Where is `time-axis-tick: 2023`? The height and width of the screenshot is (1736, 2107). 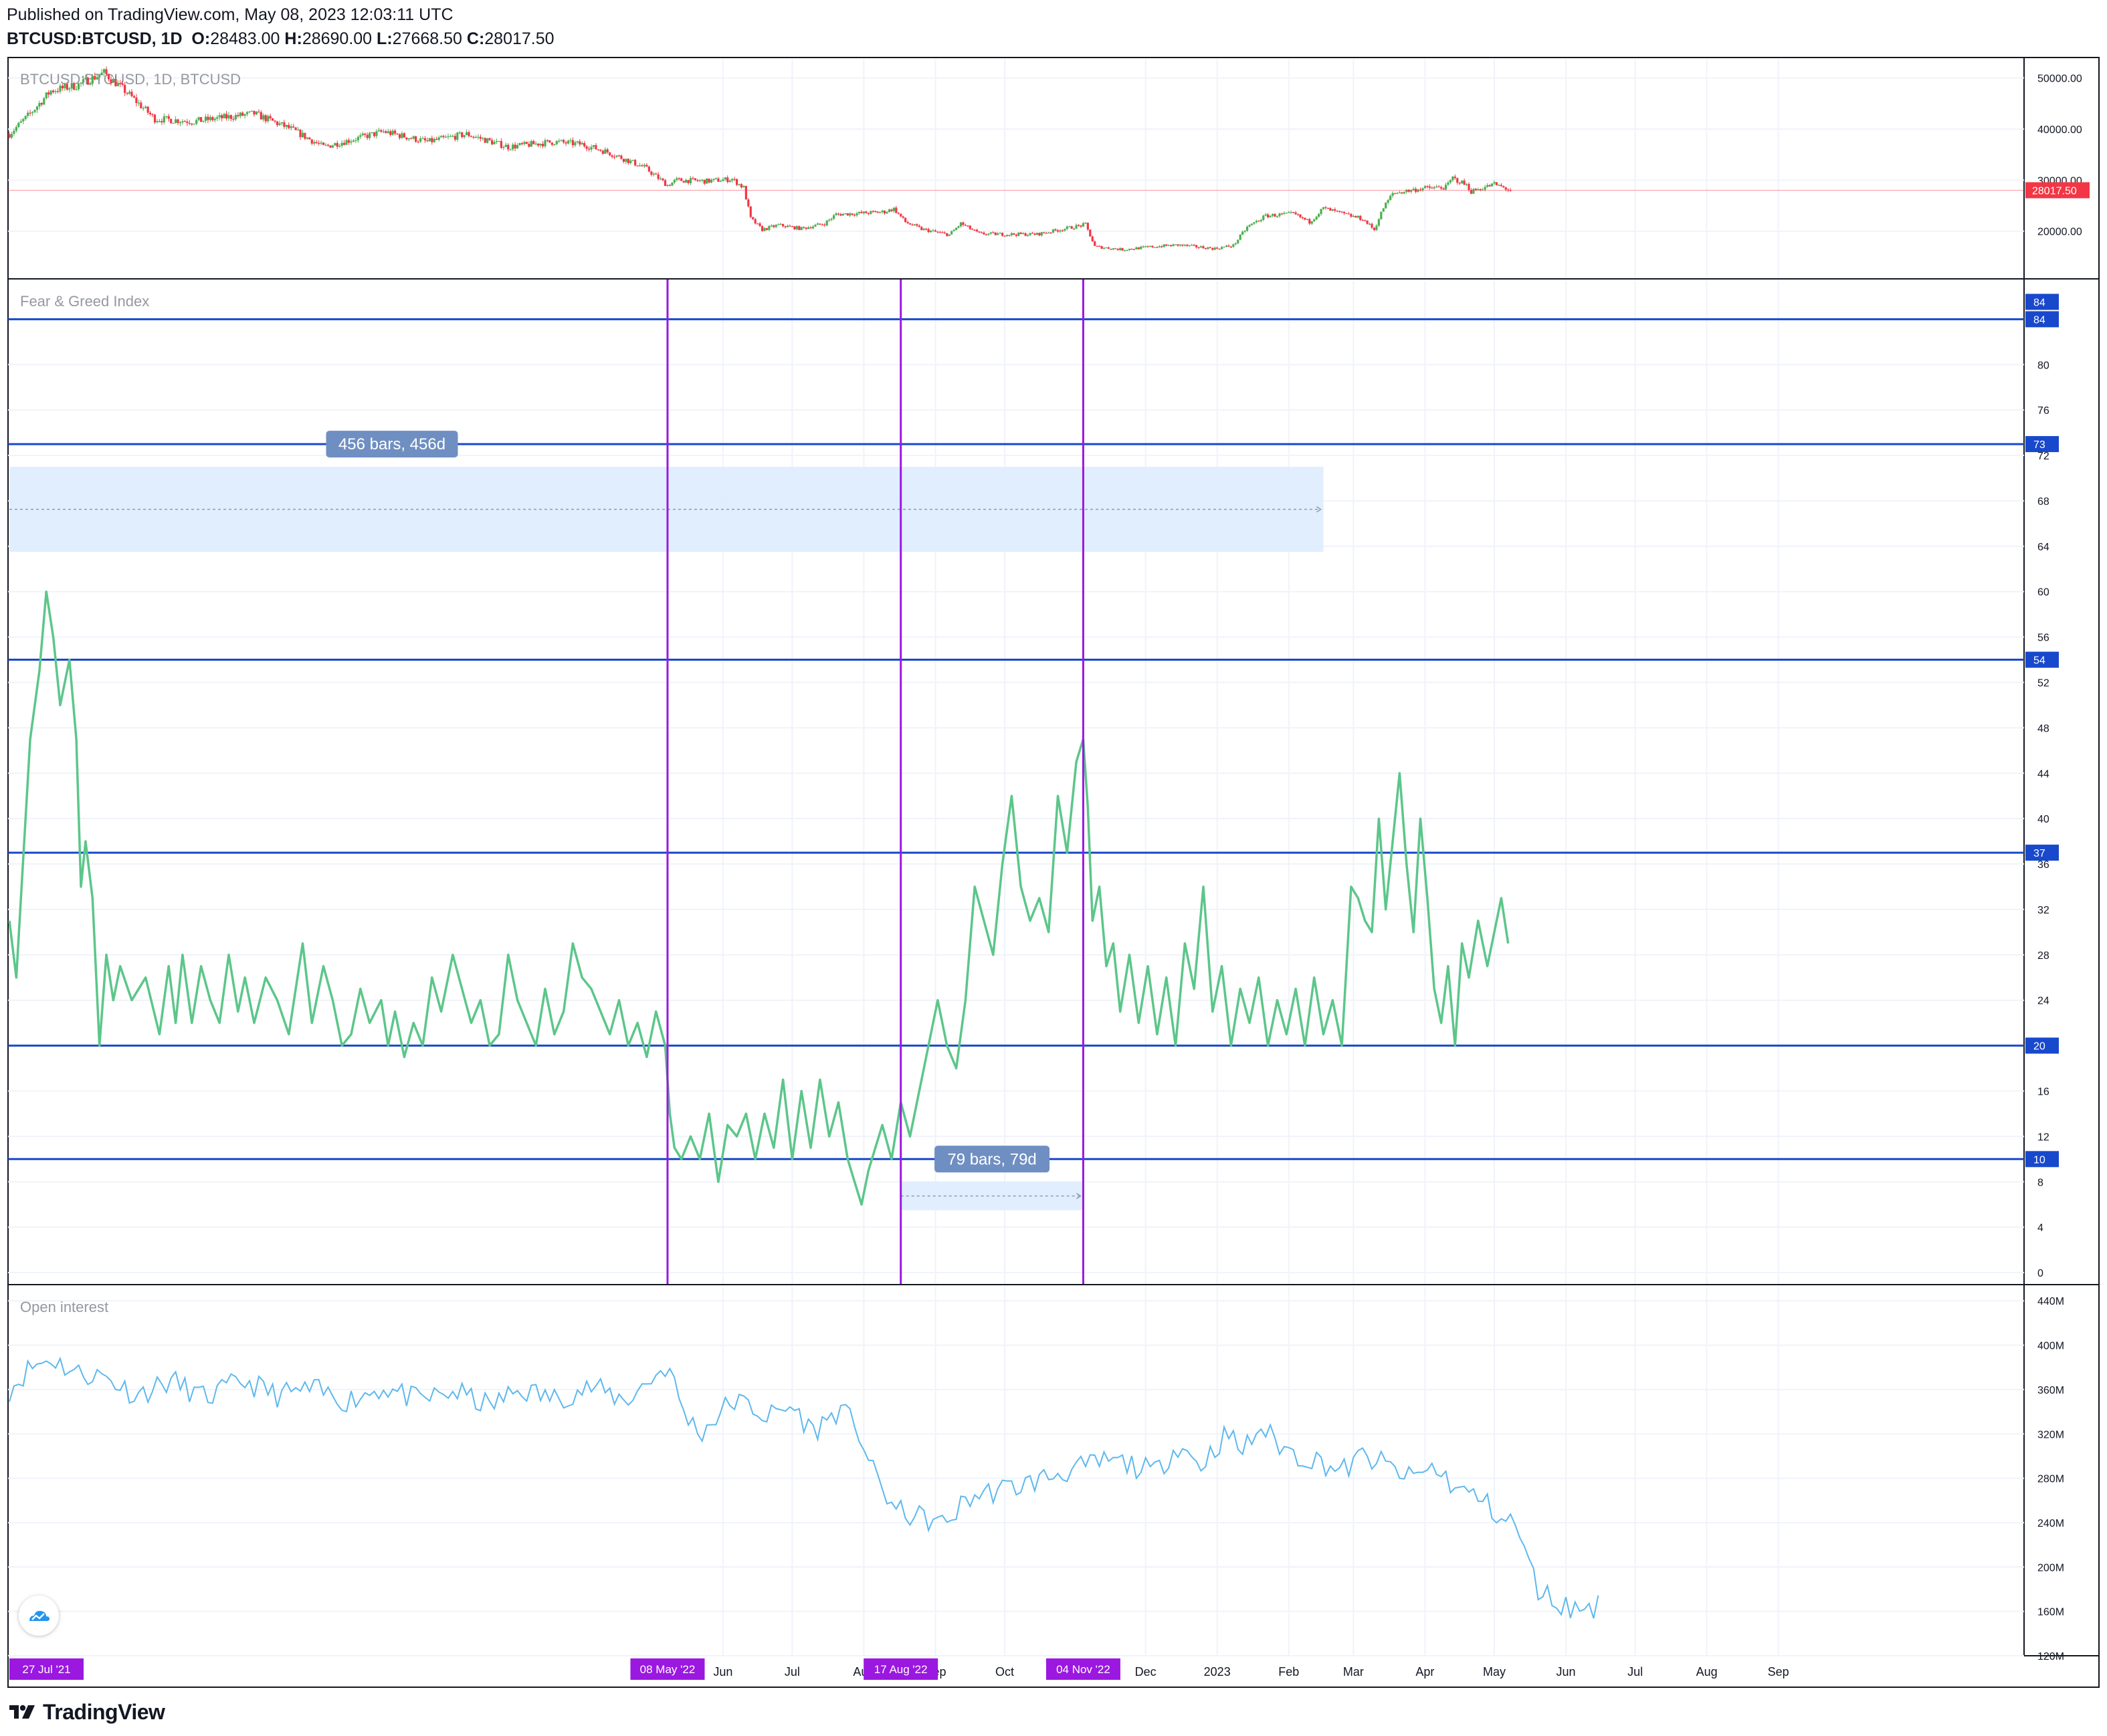
time-axis-tick: 2023 is located at coordinates (1217, 1671).